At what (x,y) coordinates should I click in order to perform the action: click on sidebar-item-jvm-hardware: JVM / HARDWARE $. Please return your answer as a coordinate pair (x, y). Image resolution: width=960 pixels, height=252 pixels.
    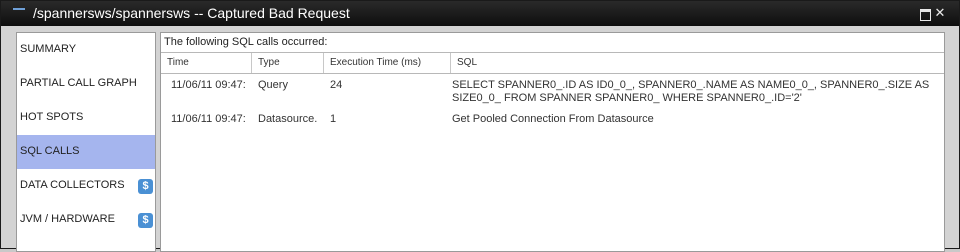
    Looking at the image, I should click on (86, 220).